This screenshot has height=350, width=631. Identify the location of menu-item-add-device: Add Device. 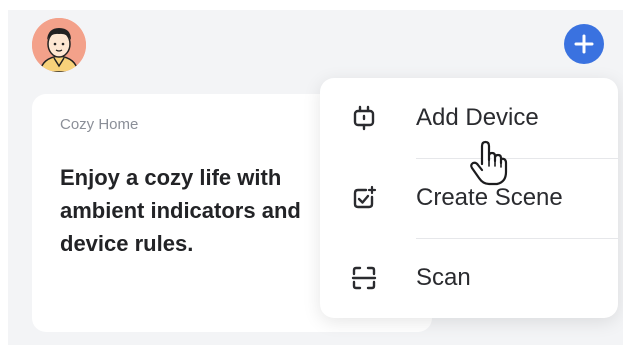
(469, 118).